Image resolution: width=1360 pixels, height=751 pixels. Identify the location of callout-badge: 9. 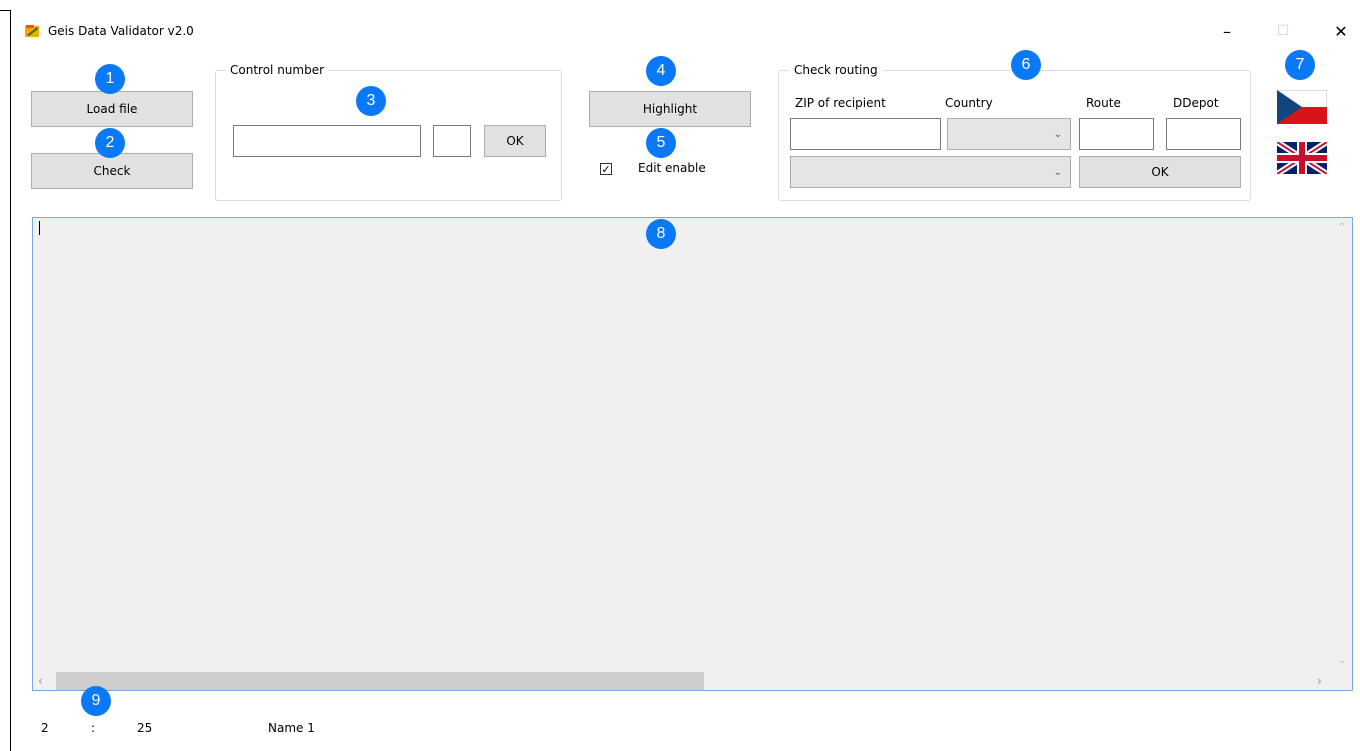
(96, 701).